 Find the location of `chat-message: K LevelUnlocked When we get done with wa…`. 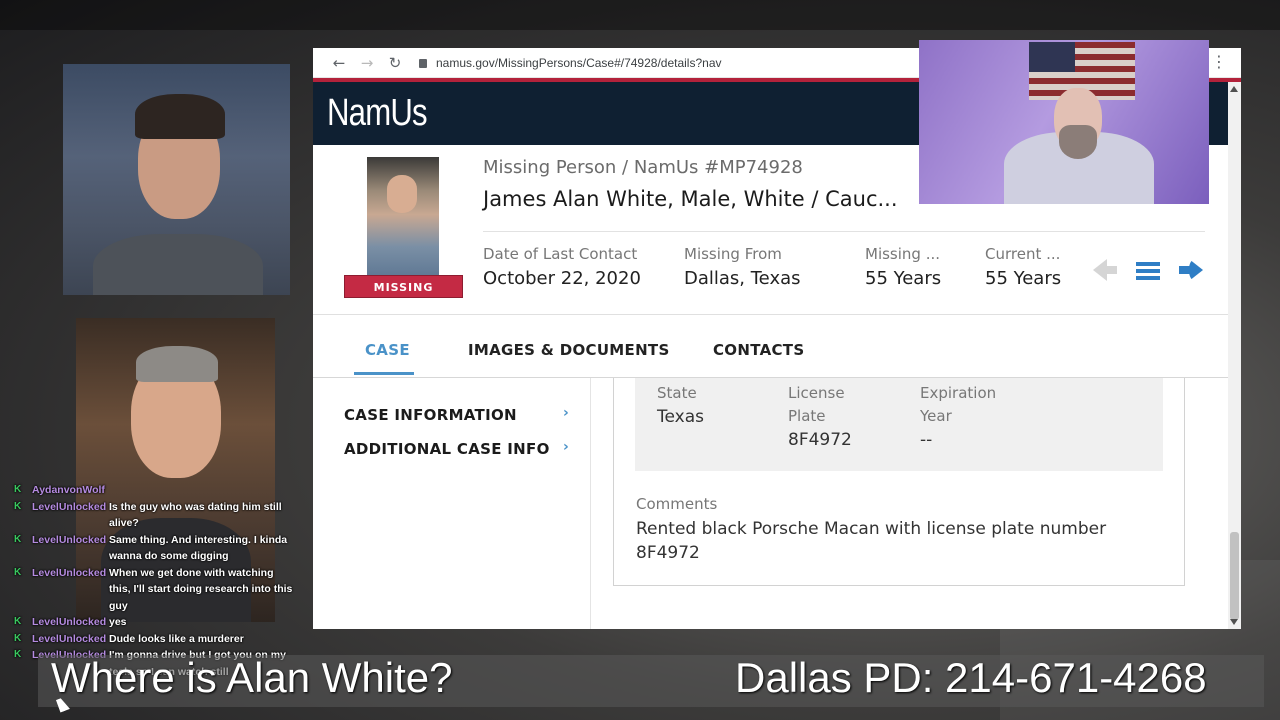

chat-message: K LevelUnlocked When we get done with wa… is located at coordinates (154, 590).